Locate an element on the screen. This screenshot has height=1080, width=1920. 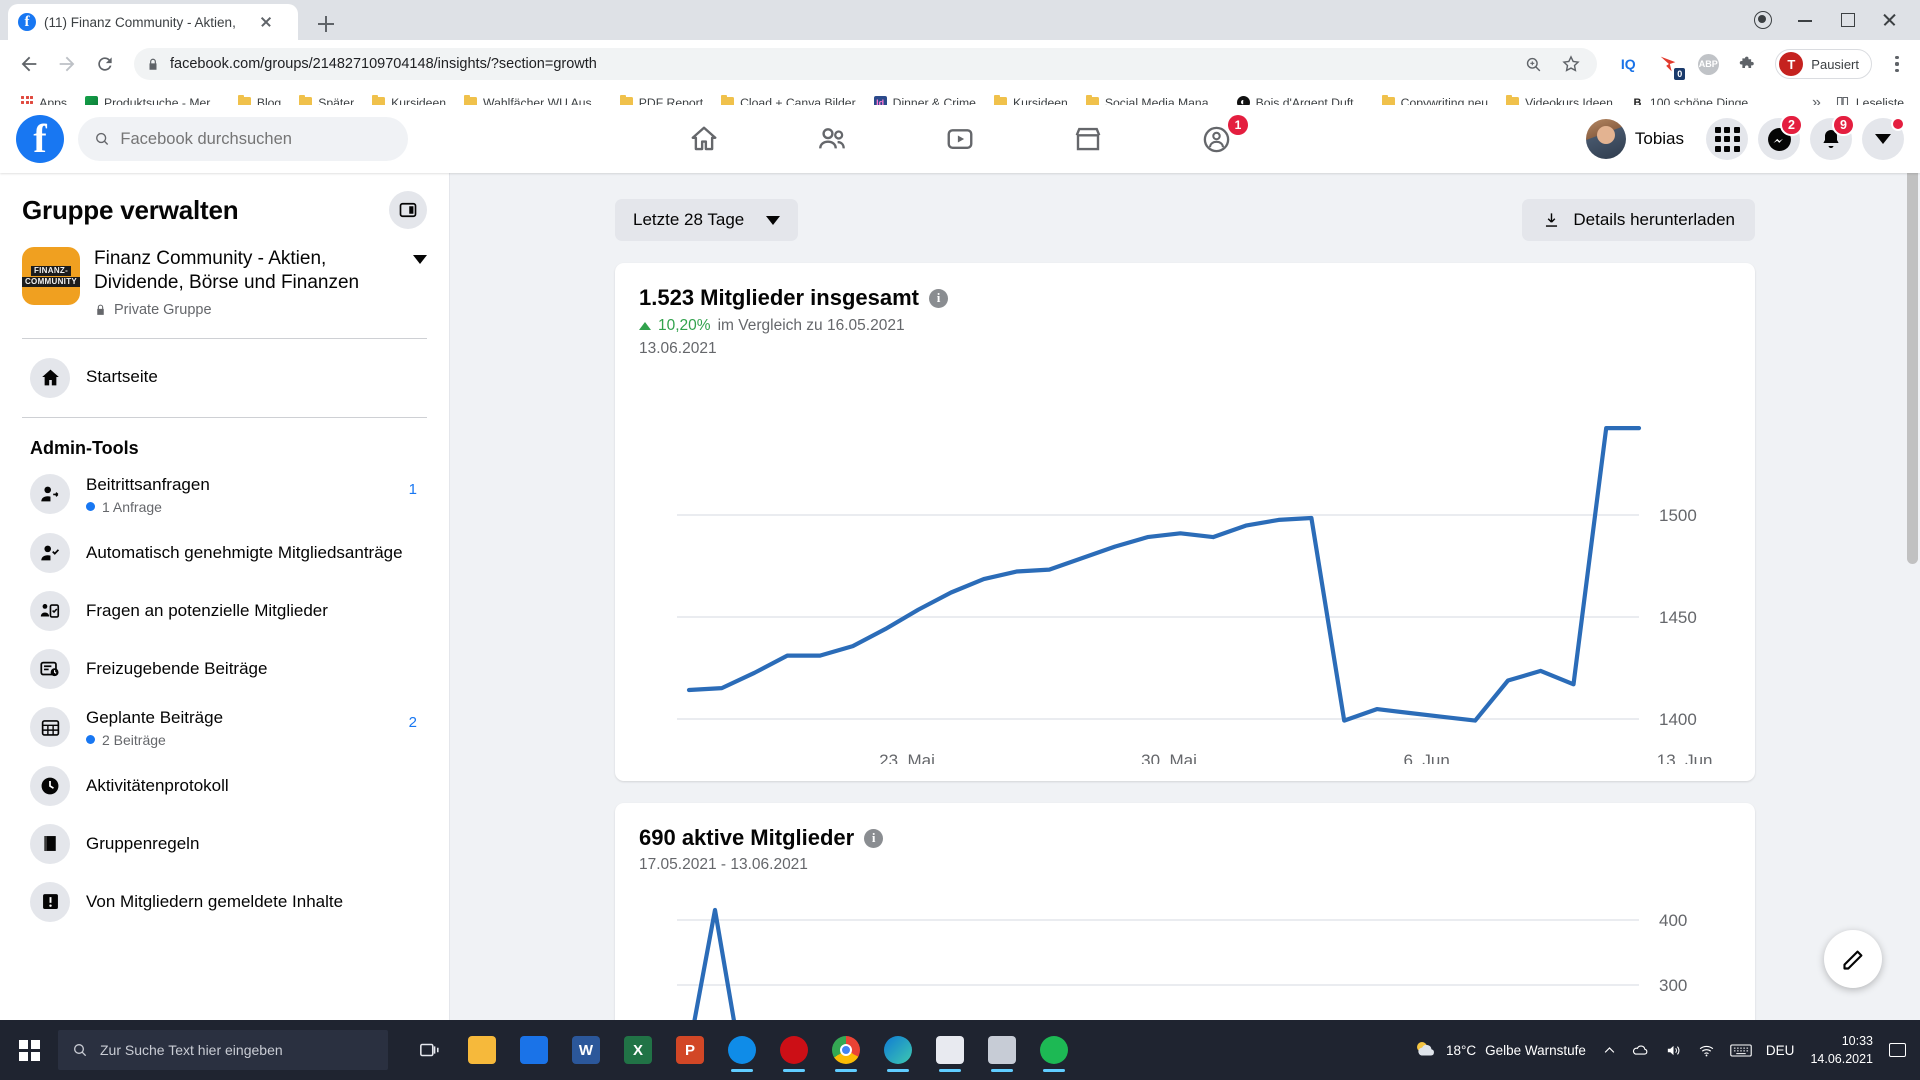
sidebar-item-startseite: Startseite is located at coordinates (224, 378).